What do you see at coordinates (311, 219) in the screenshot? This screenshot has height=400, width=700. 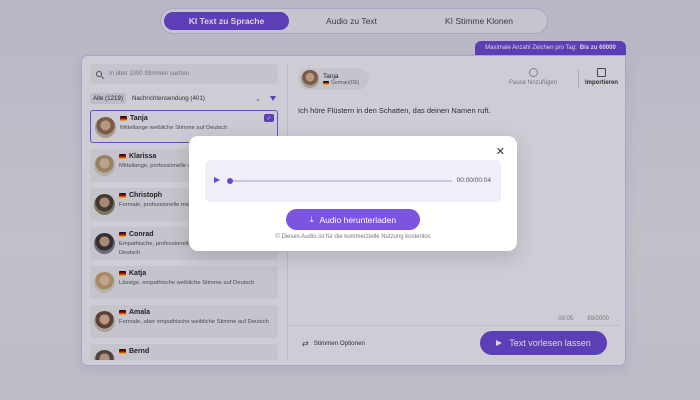 I see `download-icon: ⤓` at bounding box center [311, 219].